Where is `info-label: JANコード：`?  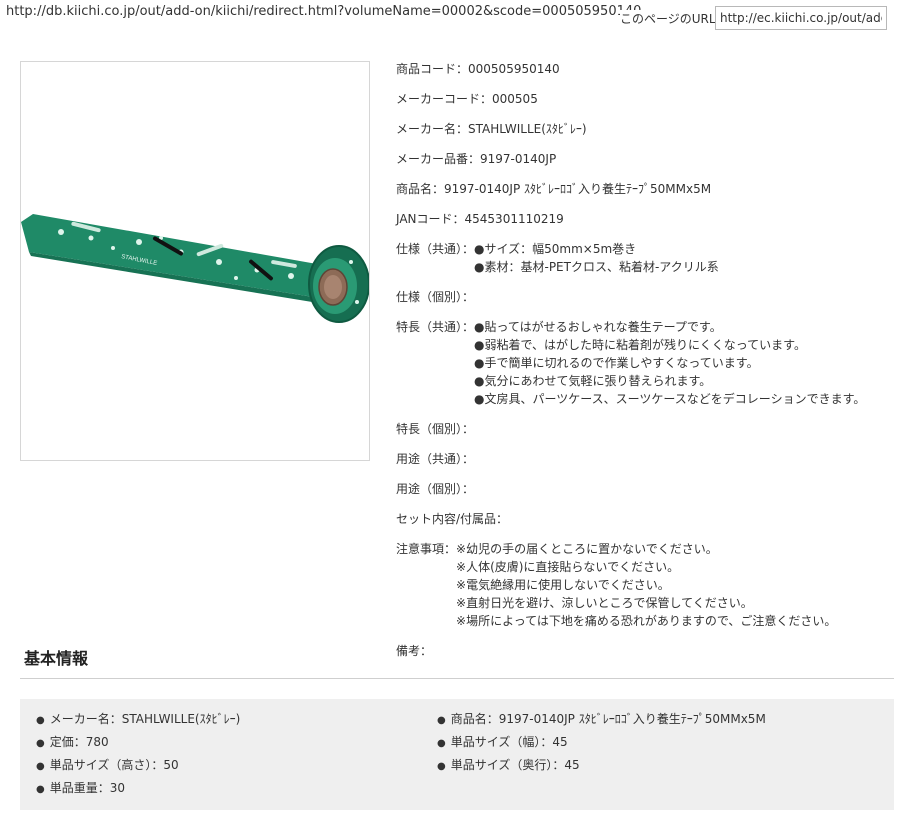
info-label: JANコード： is located at coordinates (430, 219).